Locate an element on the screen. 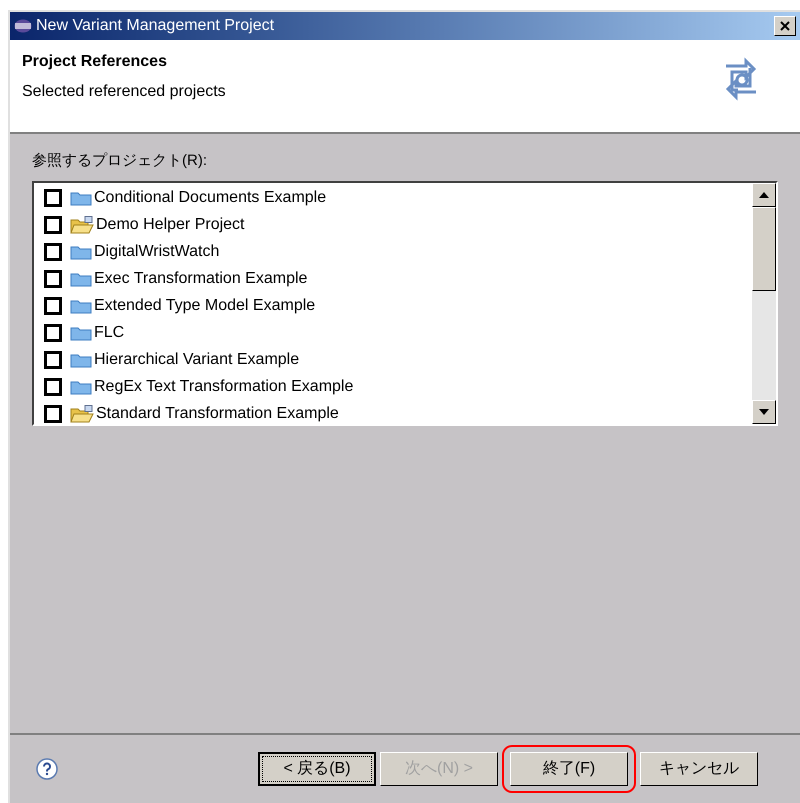  down-arrow-icon is located at coordinates (764, 411).